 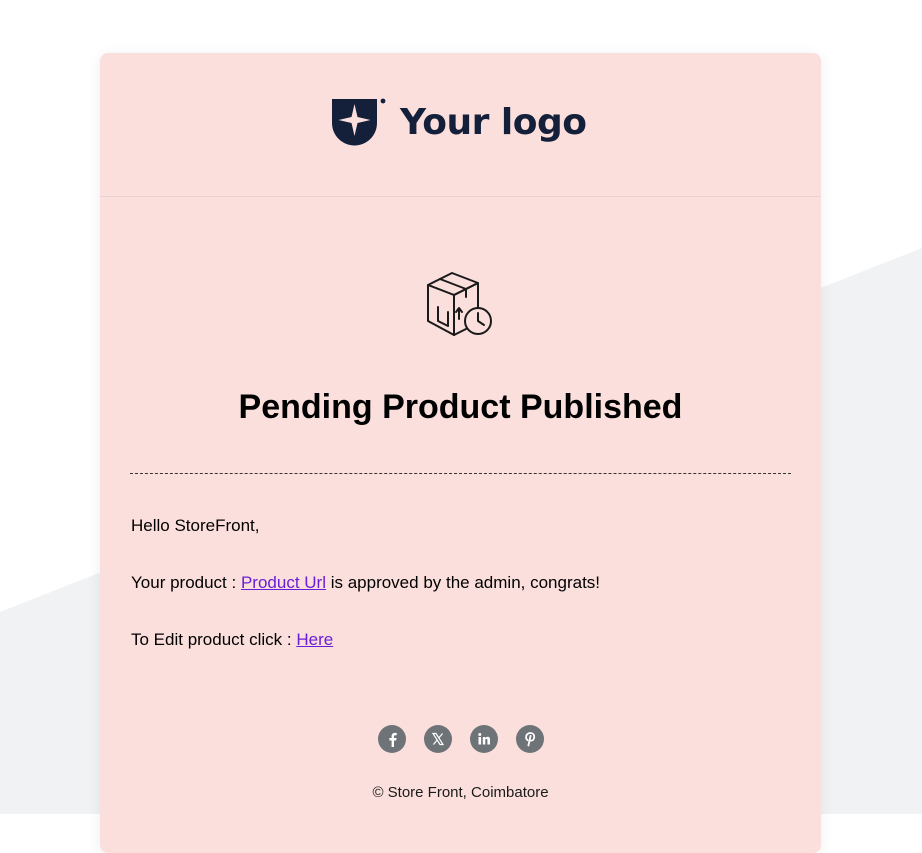 What do you see at coordinates (359, 122) in the screenshot?
I see `logo-mark-icon` at bounding box center [359, 122].